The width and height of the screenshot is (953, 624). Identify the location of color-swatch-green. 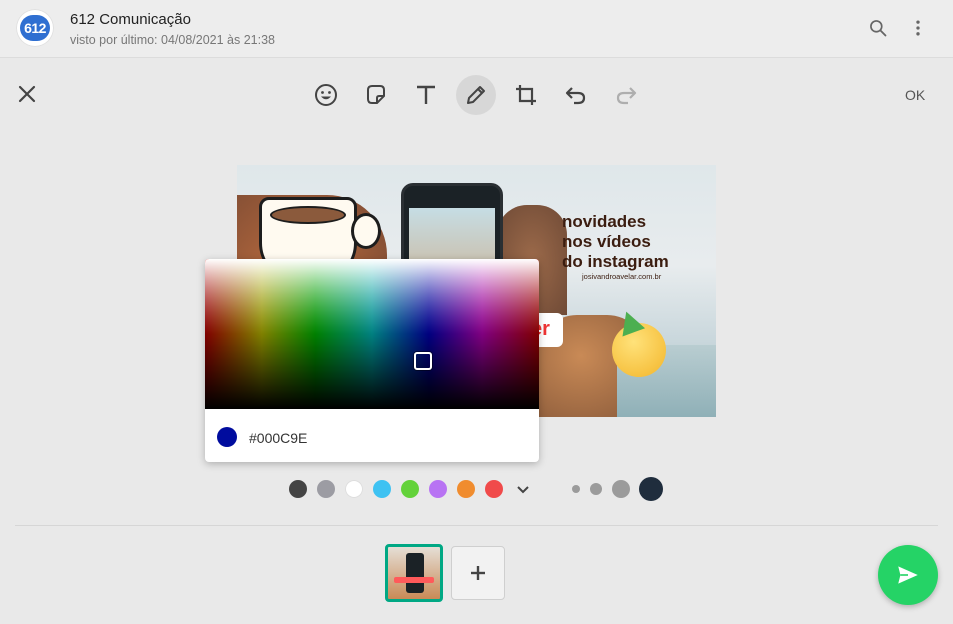
(410, 489).